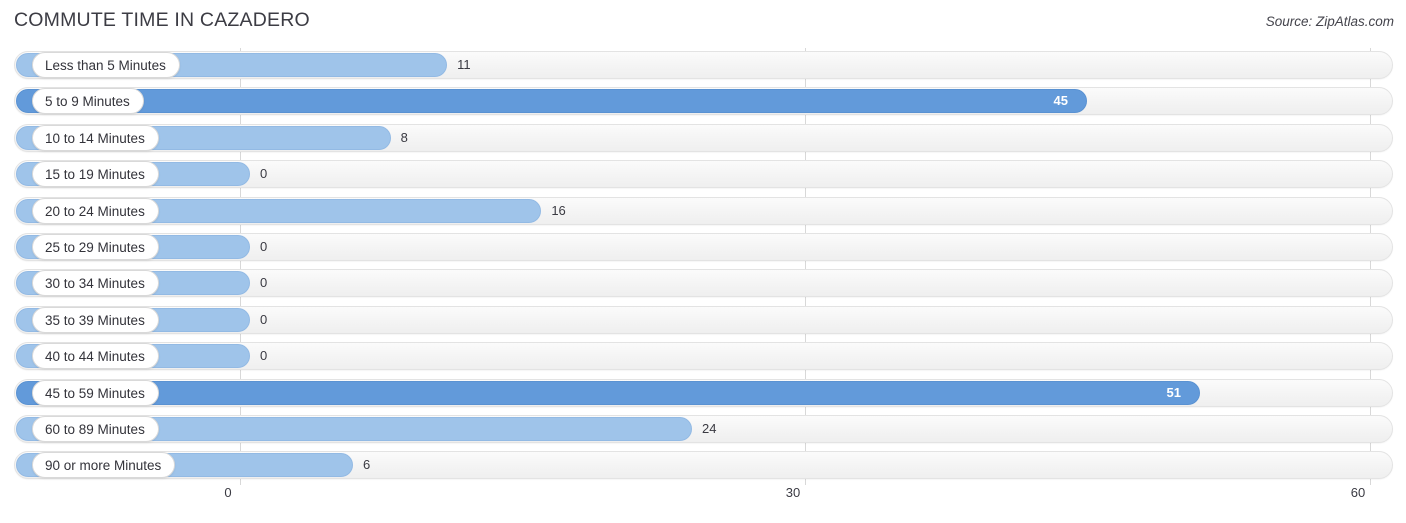  I want to click on bar-row: 40 to 44 Minutes 0, so click(703, 357).